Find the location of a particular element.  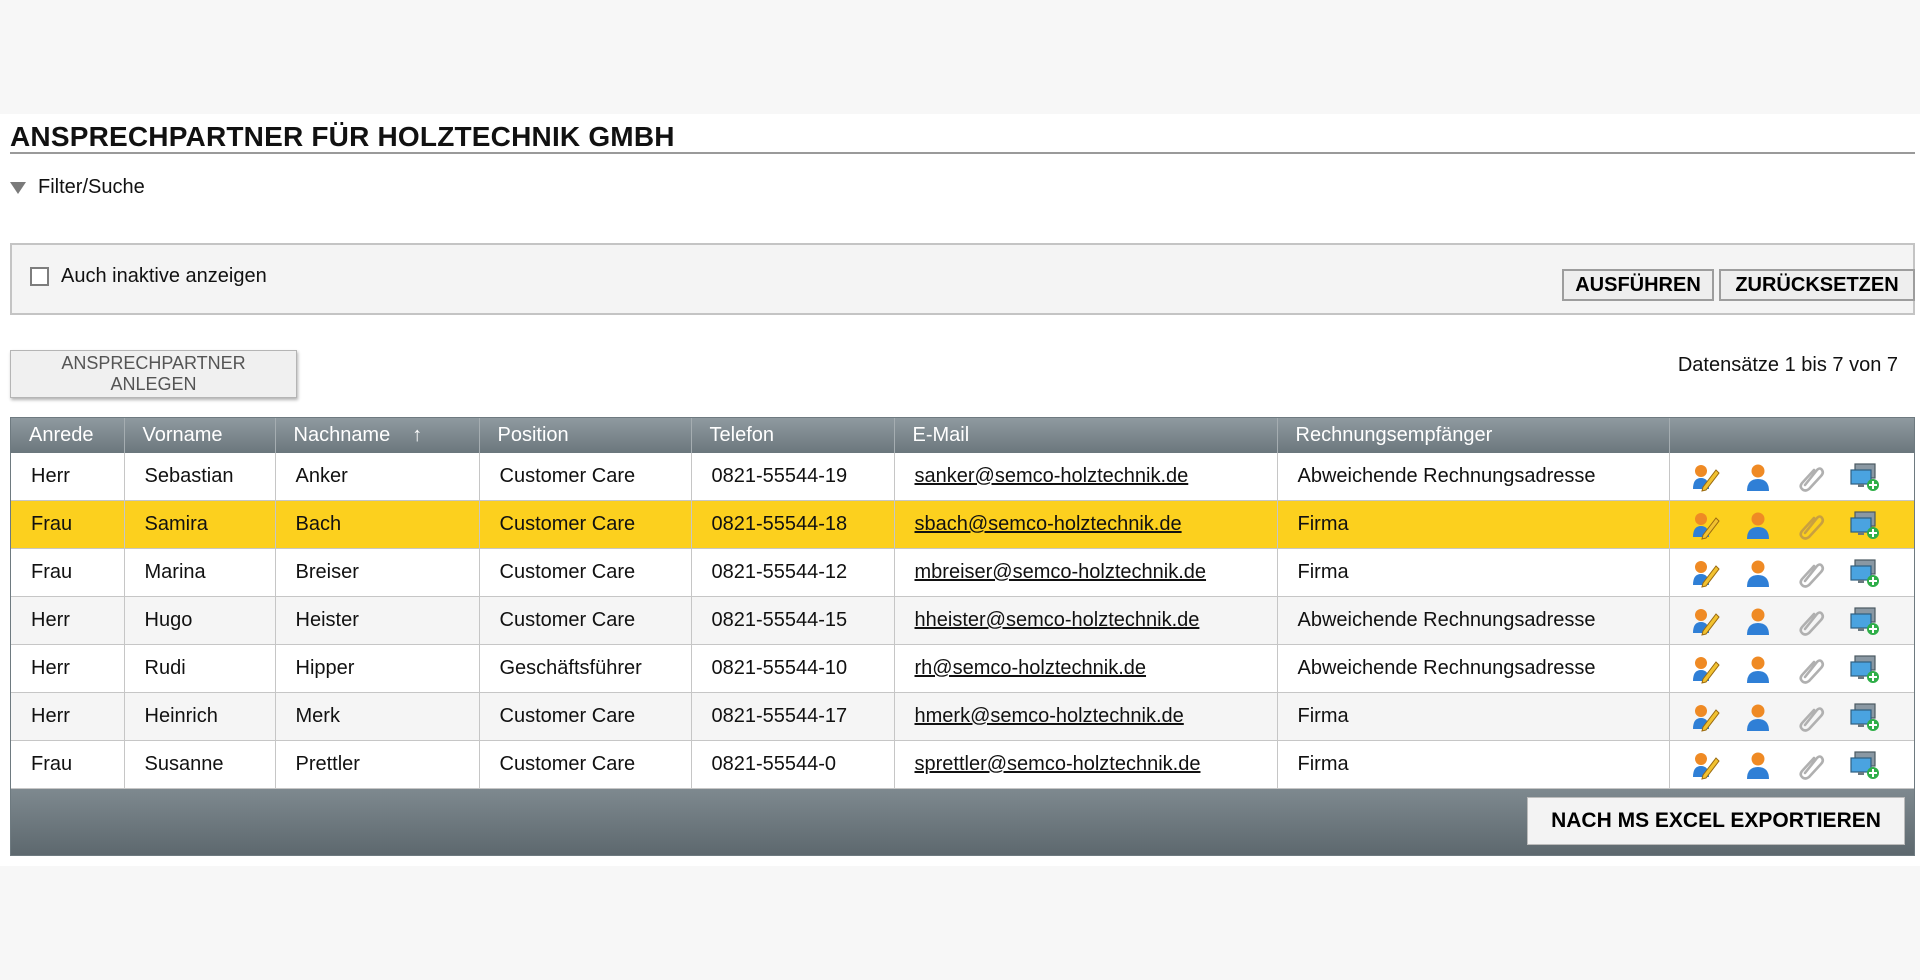

cell-telefon: 0821-55544-18 is located at coordinates (793, 524).